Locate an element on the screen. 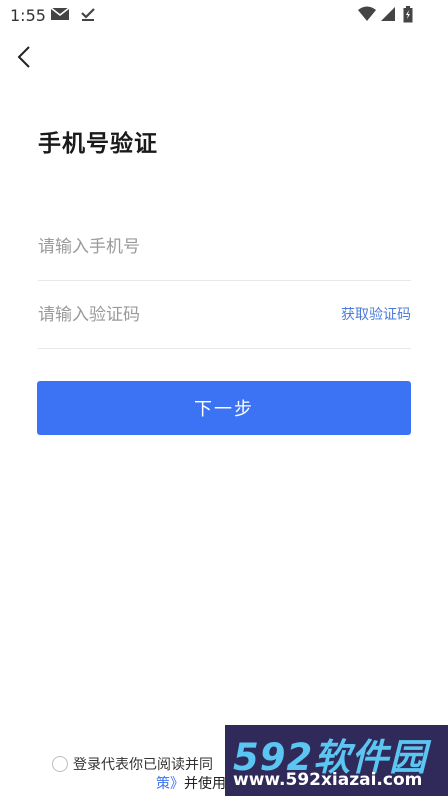  watermark-logo: 592软件园 www.592xiazai.com is located at coordinates (336, 760).